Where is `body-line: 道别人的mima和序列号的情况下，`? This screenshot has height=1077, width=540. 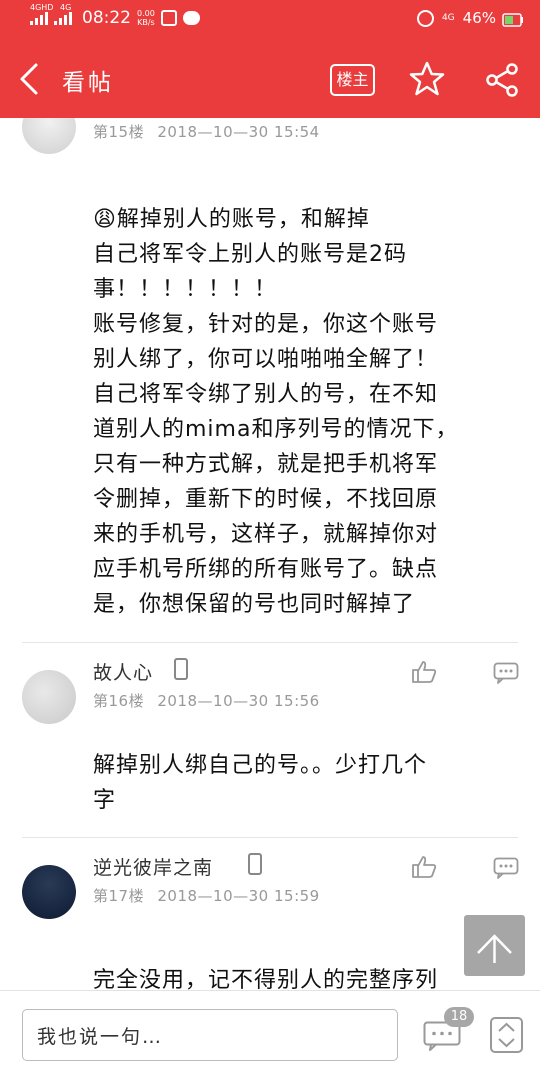
body-line: 道别人的mima和序列号的情况下， is located at coordinates (276, 429).